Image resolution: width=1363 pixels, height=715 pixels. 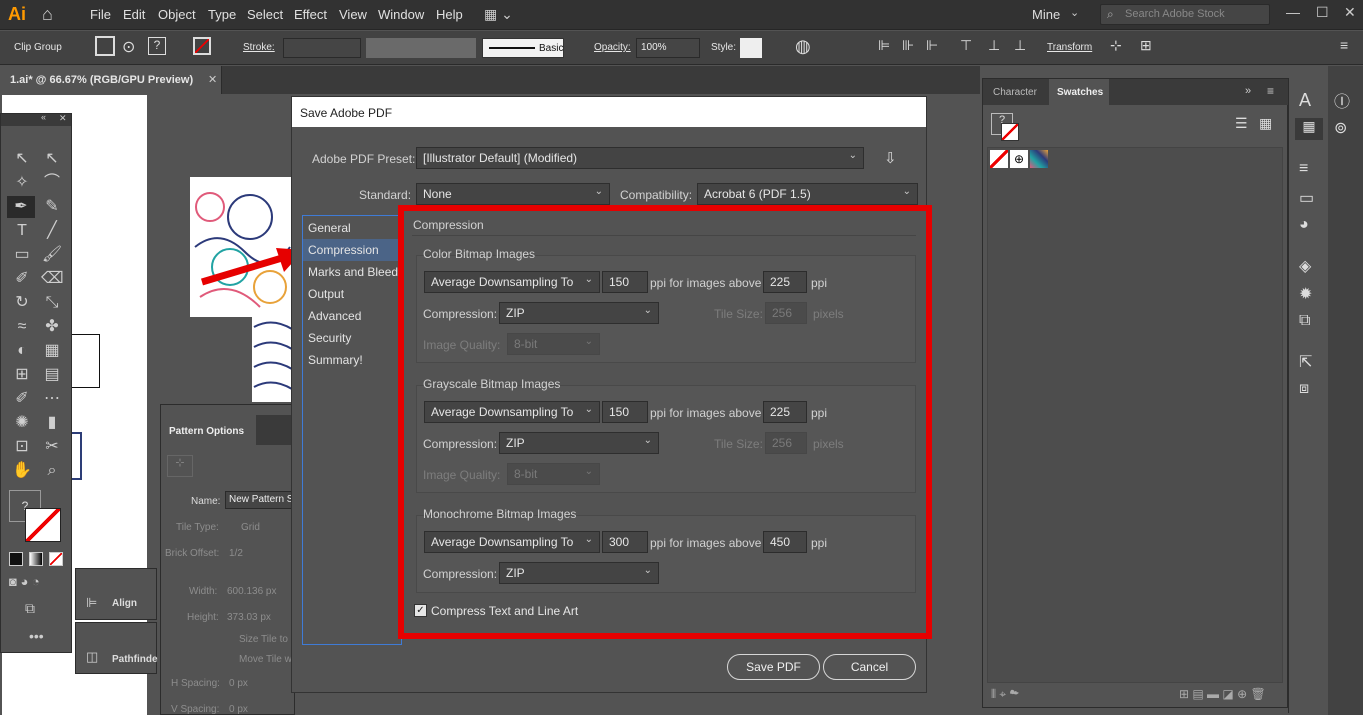 What do you see at coordinates (751, 48) in the screenshot?
I see `graphic-style-swatch` at bounding box center [751, 48].